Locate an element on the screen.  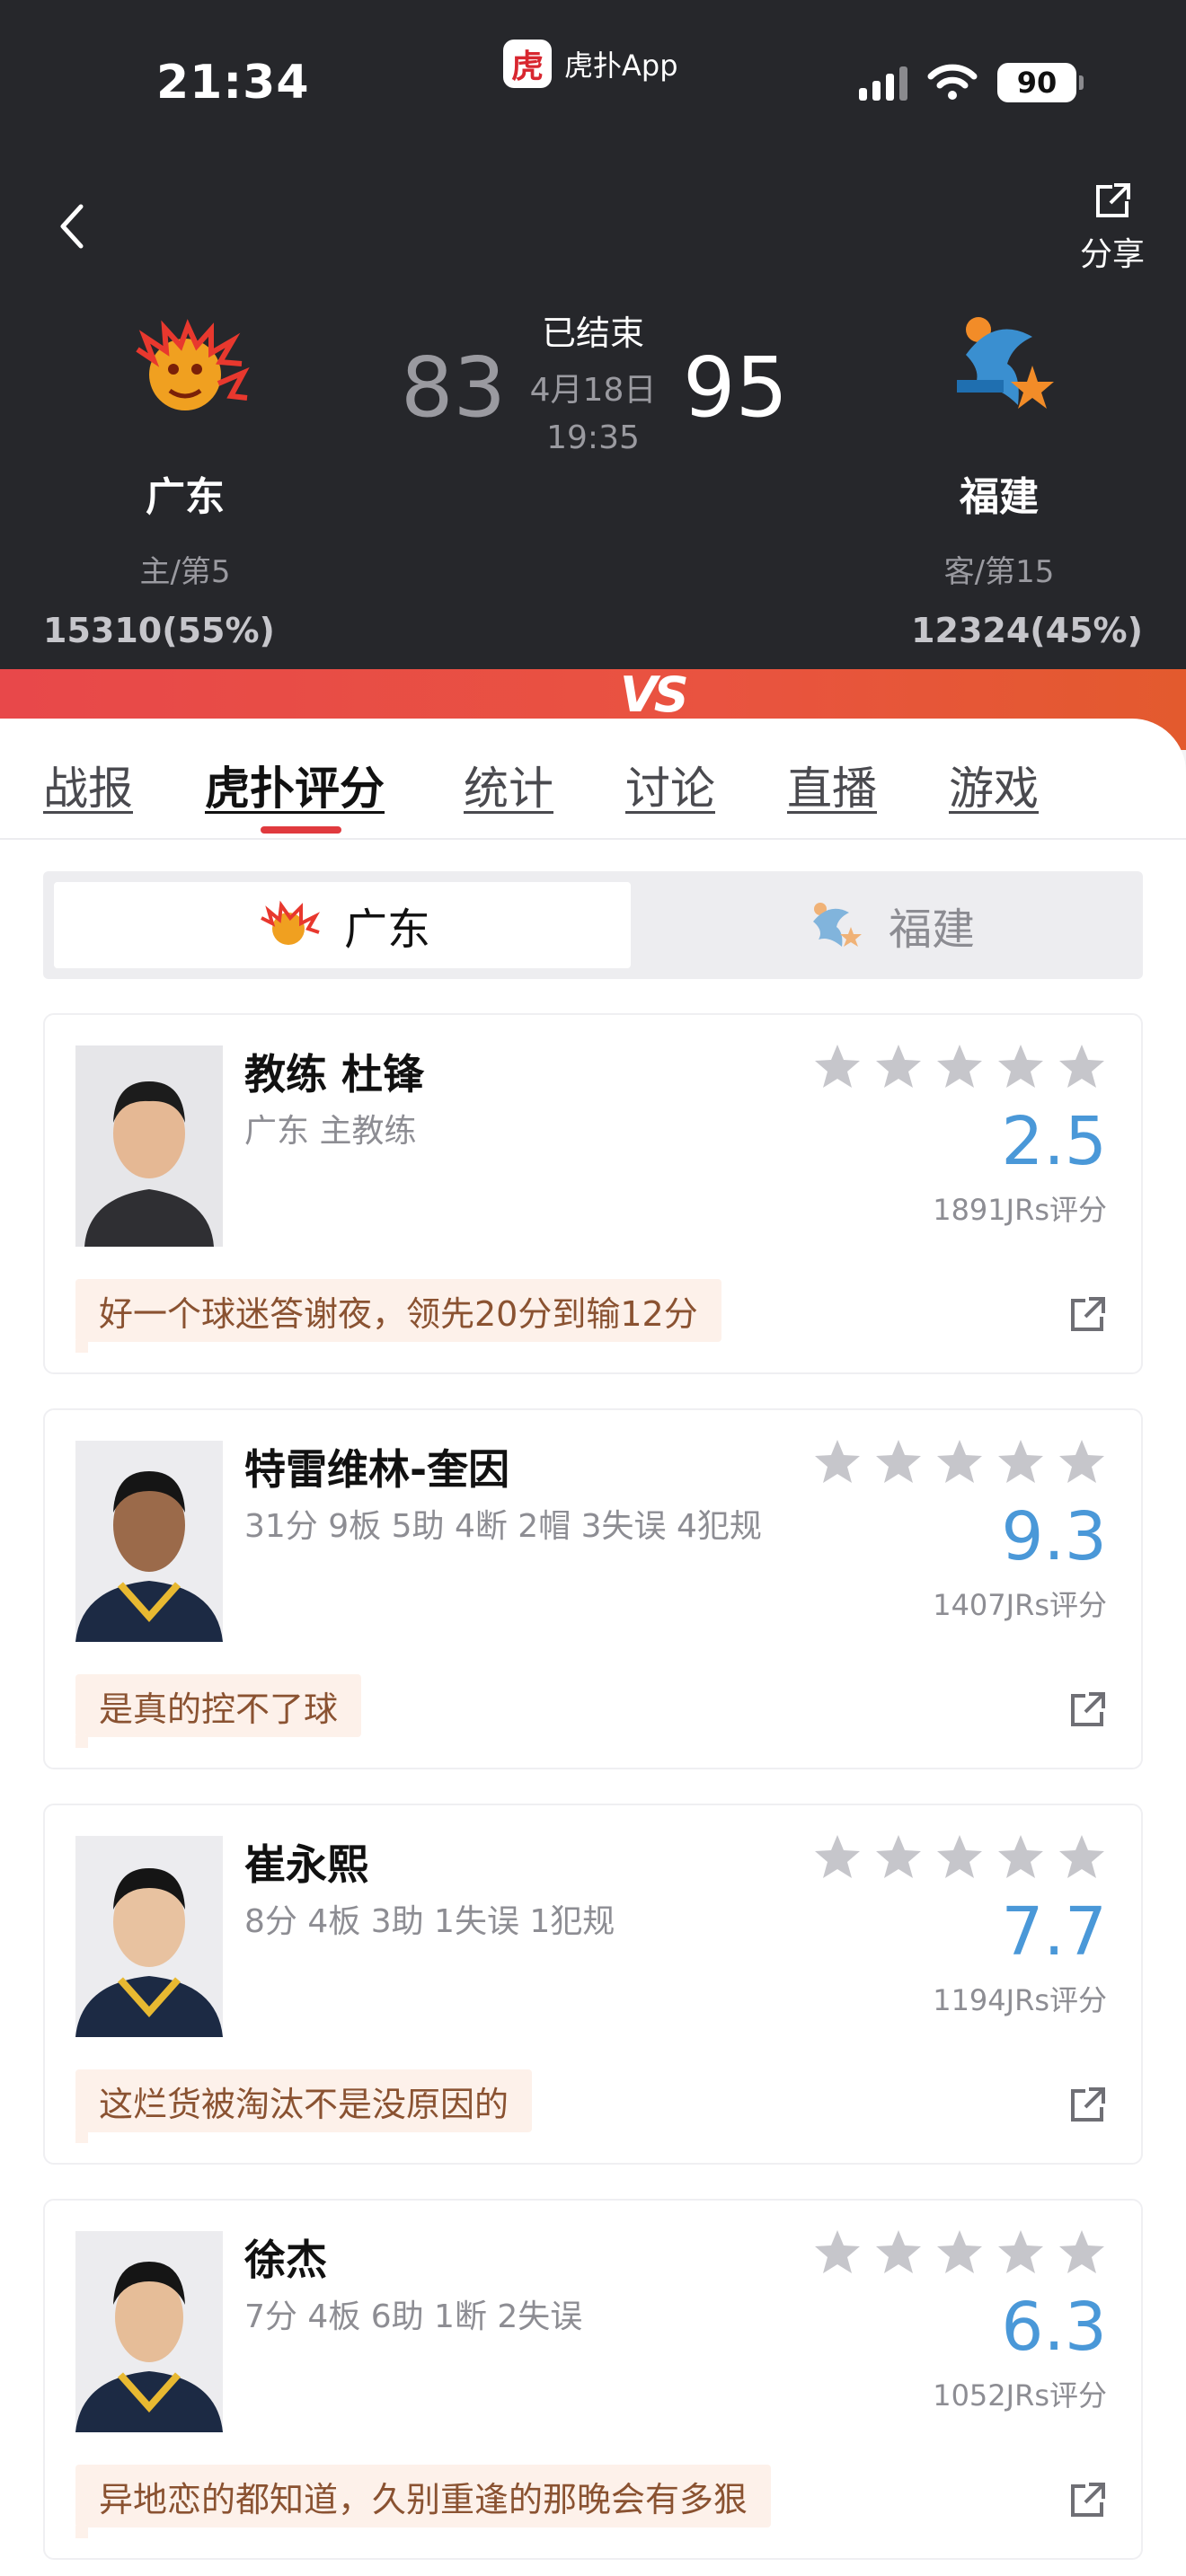
tab-discussion: 讨论 is located at coordinates (670, 785).